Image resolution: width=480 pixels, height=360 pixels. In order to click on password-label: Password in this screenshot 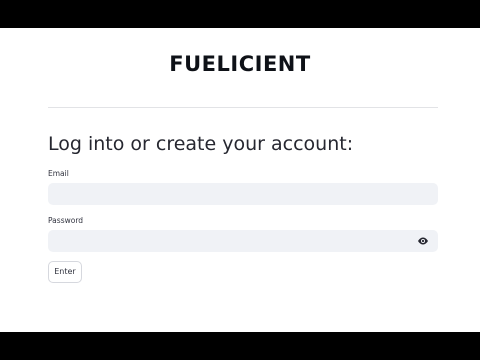, I will do `click(66, 220)`.